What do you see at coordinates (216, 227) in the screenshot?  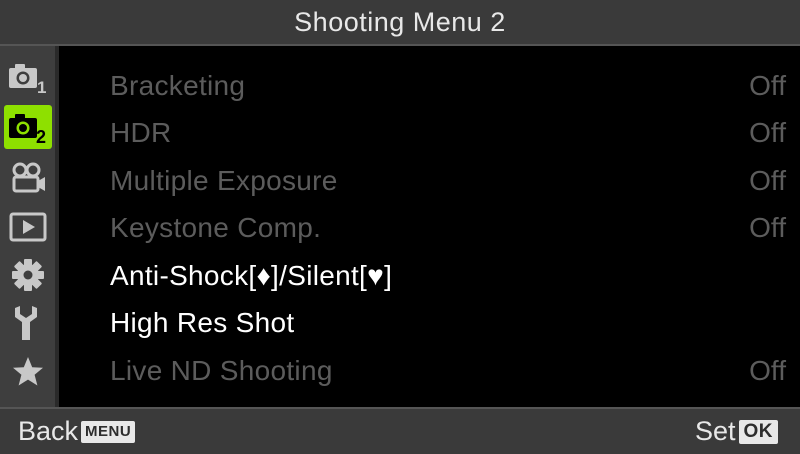 I see `menu-item-label: Keystone Comp.` at bounding box center [216, 227].